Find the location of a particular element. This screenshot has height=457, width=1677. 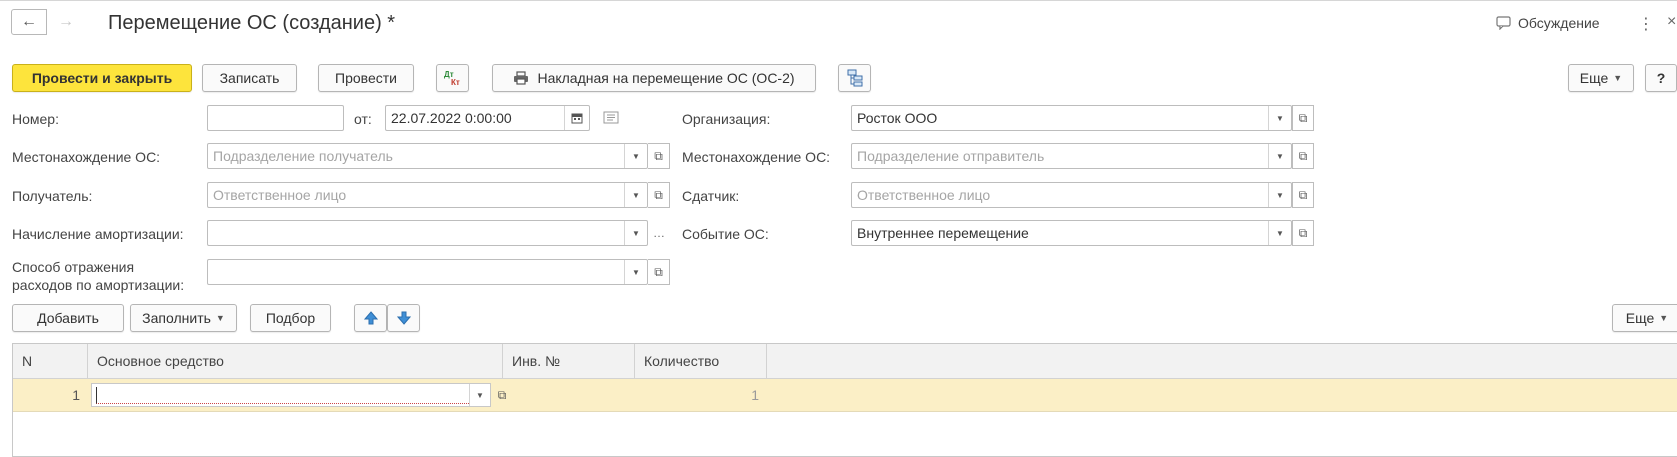

location-sender-label: Местонахождение ОС: is located at coordinates (756, 157).